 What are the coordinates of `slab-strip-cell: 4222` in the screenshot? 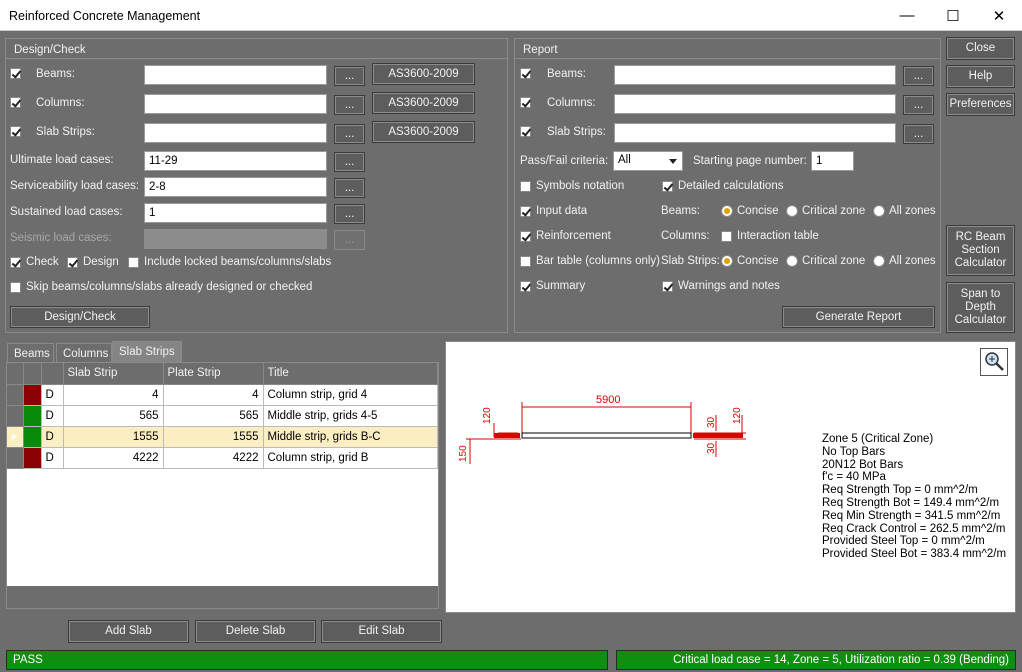 It's located at (113, 458).